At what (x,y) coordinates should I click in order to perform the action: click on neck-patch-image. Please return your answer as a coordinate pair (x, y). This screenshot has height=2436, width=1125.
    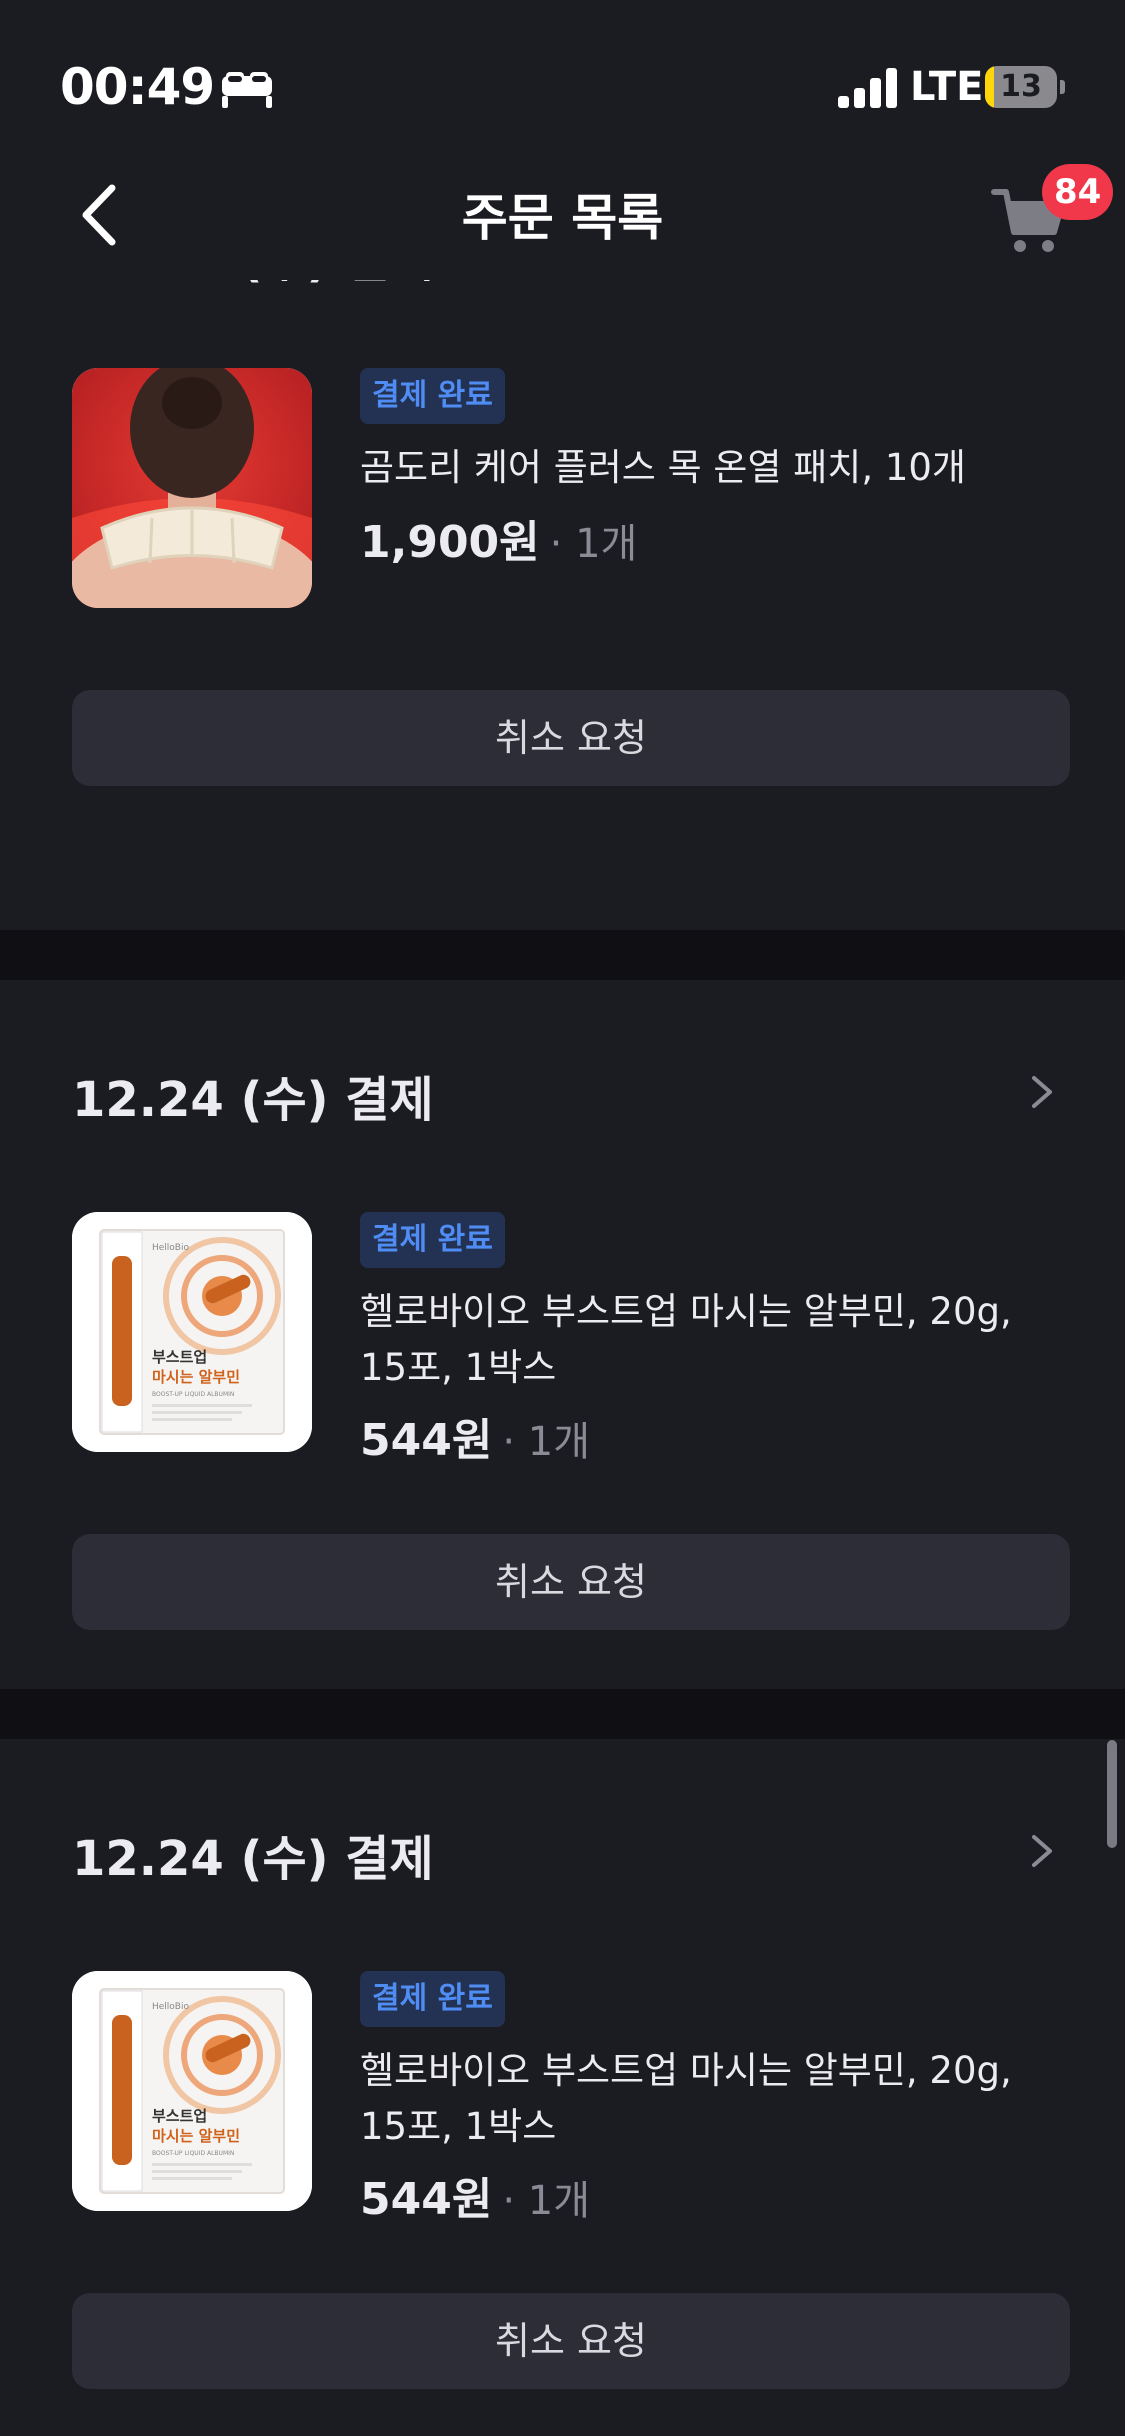
    Looking at the image, I should click on (192, 488).